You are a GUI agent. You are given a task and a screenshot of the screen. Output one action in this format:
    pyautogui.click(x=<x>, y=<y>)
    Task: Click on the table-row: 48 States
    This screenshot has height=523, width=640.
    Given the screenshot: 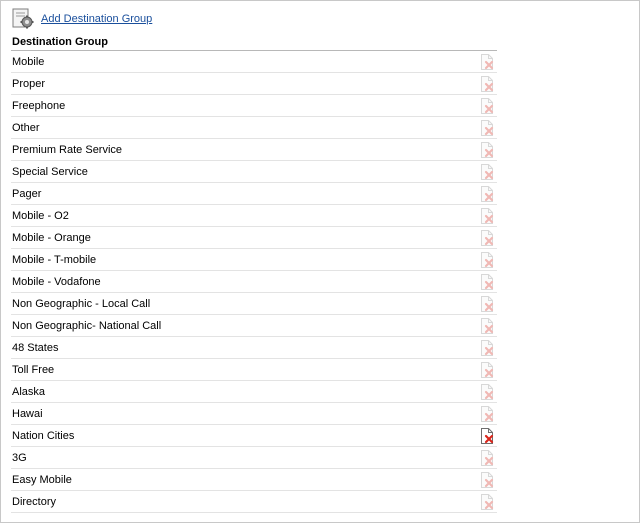 What is the action you would take?
    pyautogui.click(x=254, y=348)
    